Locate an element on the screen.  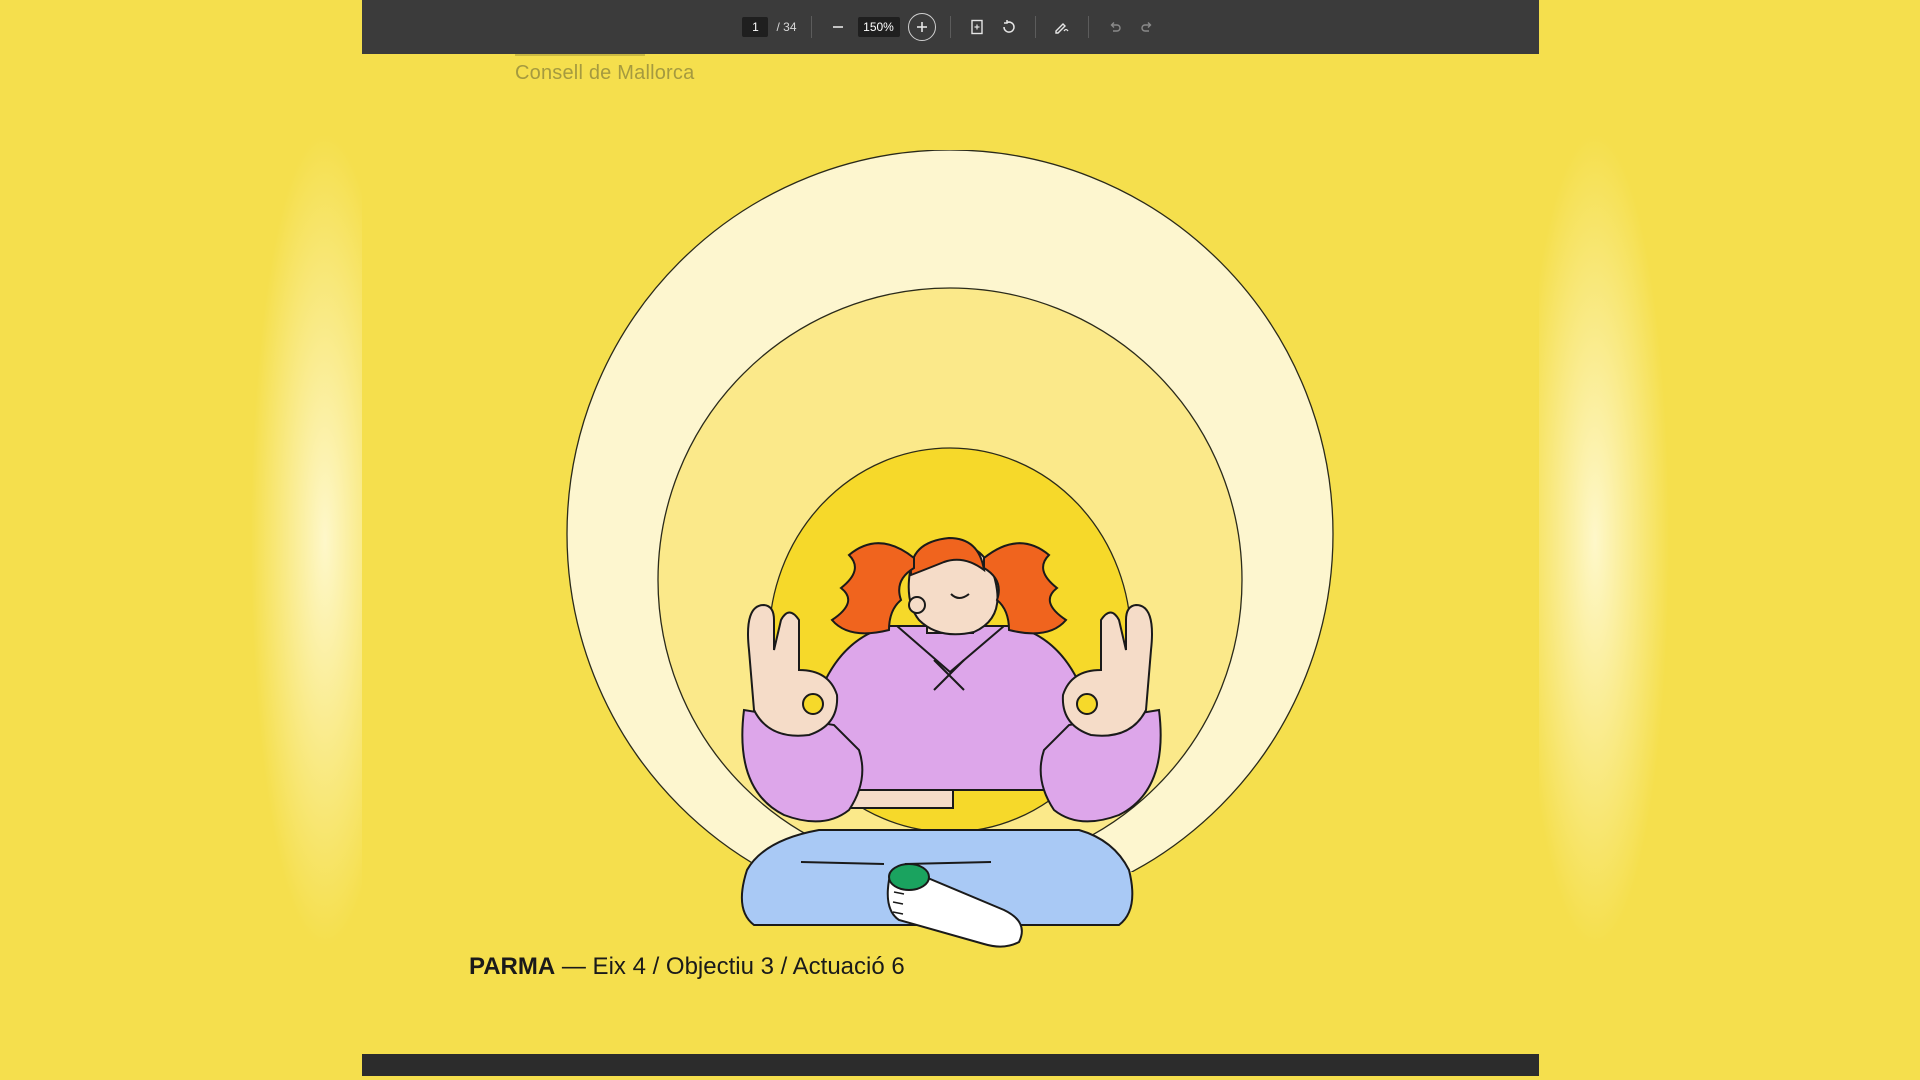
publisher-name: Consell de Mallorca is located at coordinates (605, 73).